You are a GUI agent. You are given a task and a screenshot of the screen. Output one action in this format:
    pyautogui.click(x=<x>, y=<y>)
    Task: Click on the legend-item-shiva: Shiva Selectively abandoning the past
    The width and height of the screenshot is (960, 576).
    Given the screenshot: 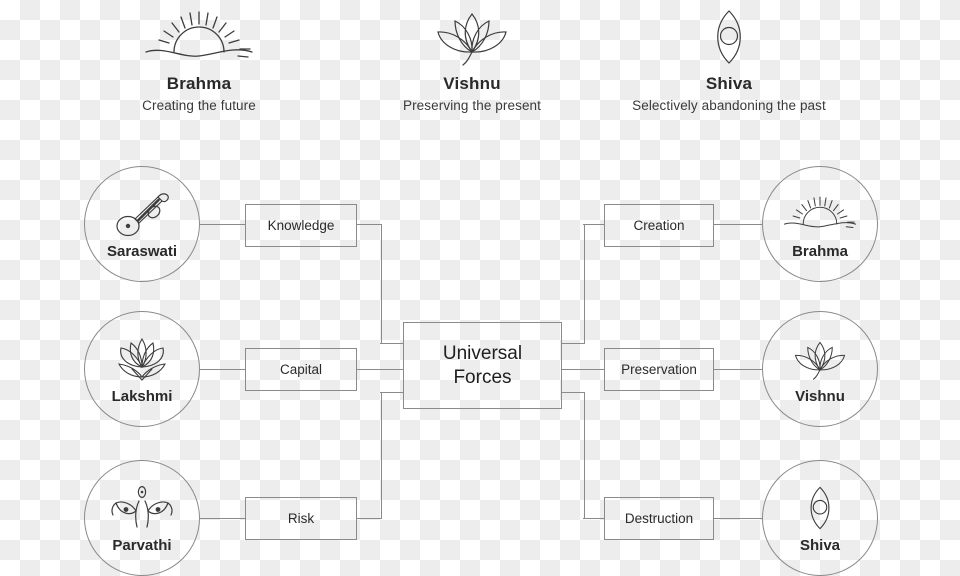 What is the action you would take?
    pyautogui.click(x=729, y=58)
    